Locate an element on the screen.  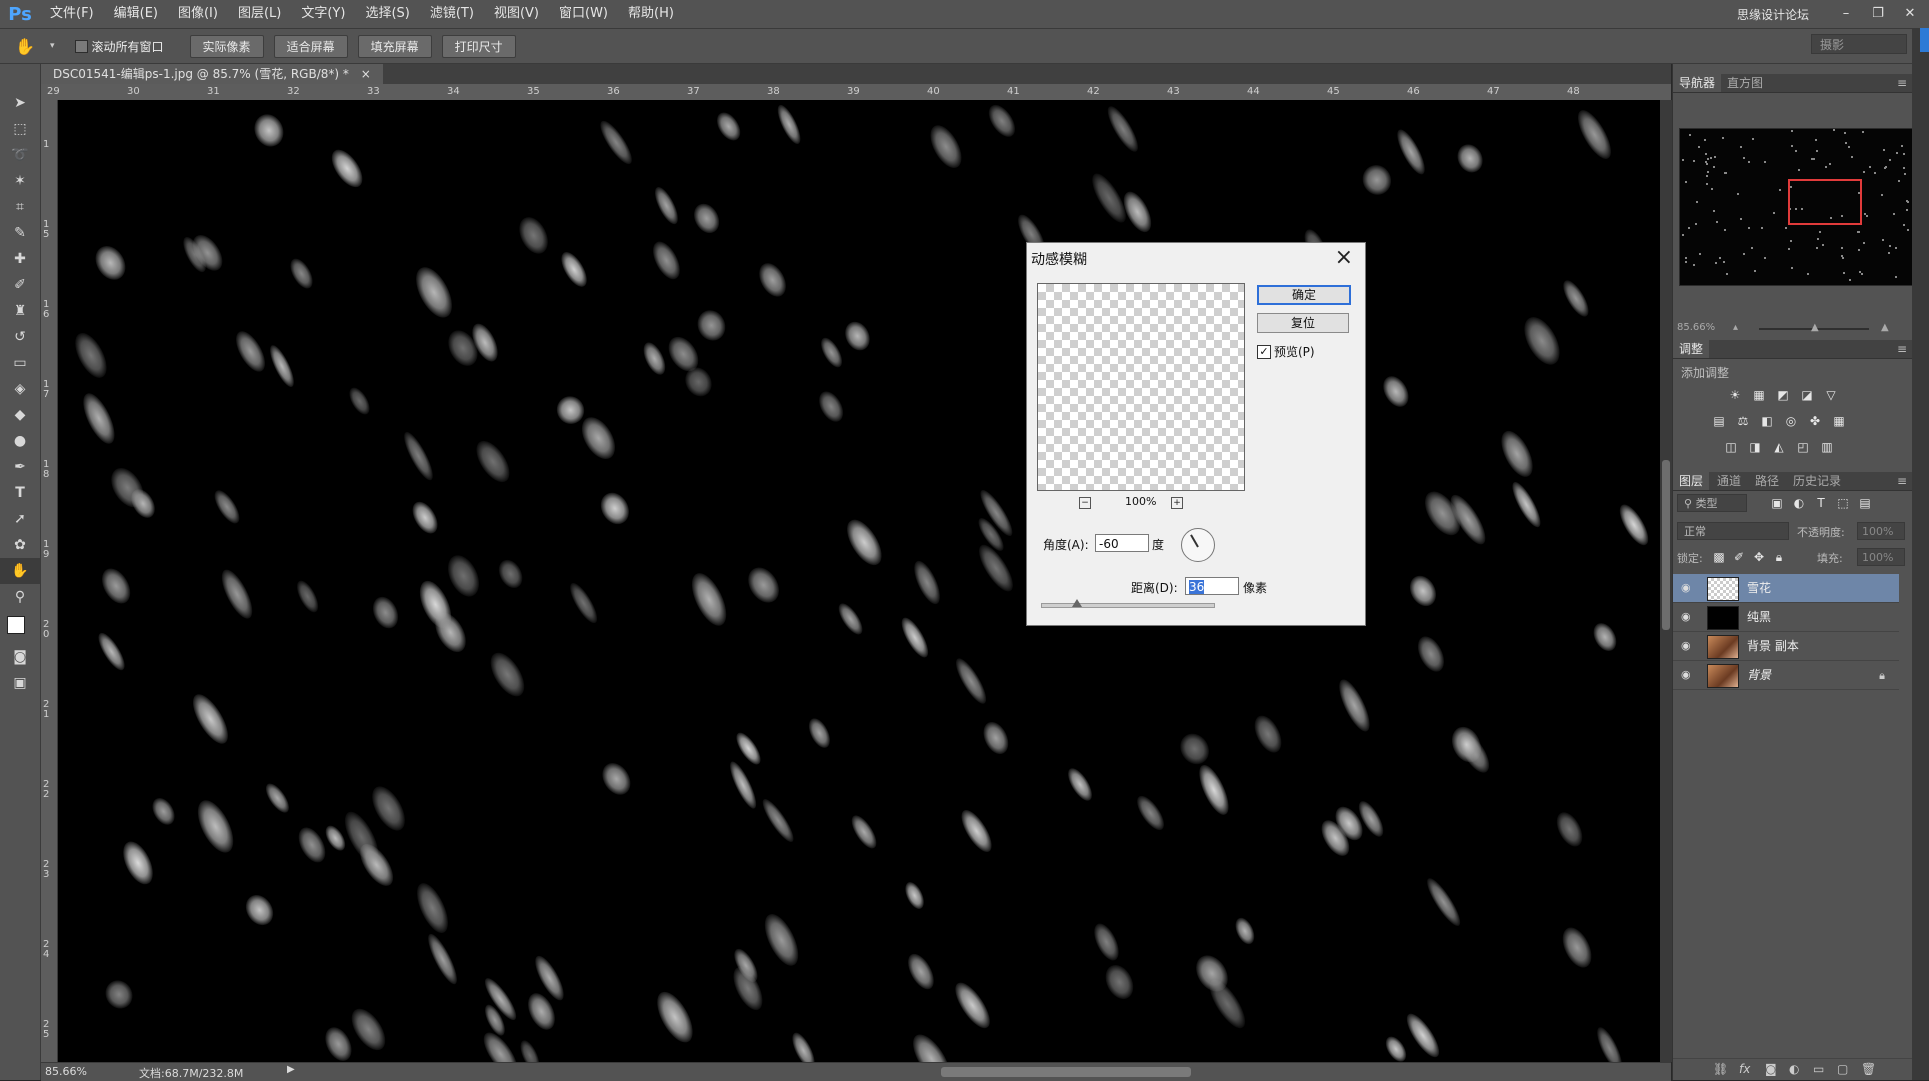
color-balance-icon: ⚖ is located at coordinates (1743, 421).